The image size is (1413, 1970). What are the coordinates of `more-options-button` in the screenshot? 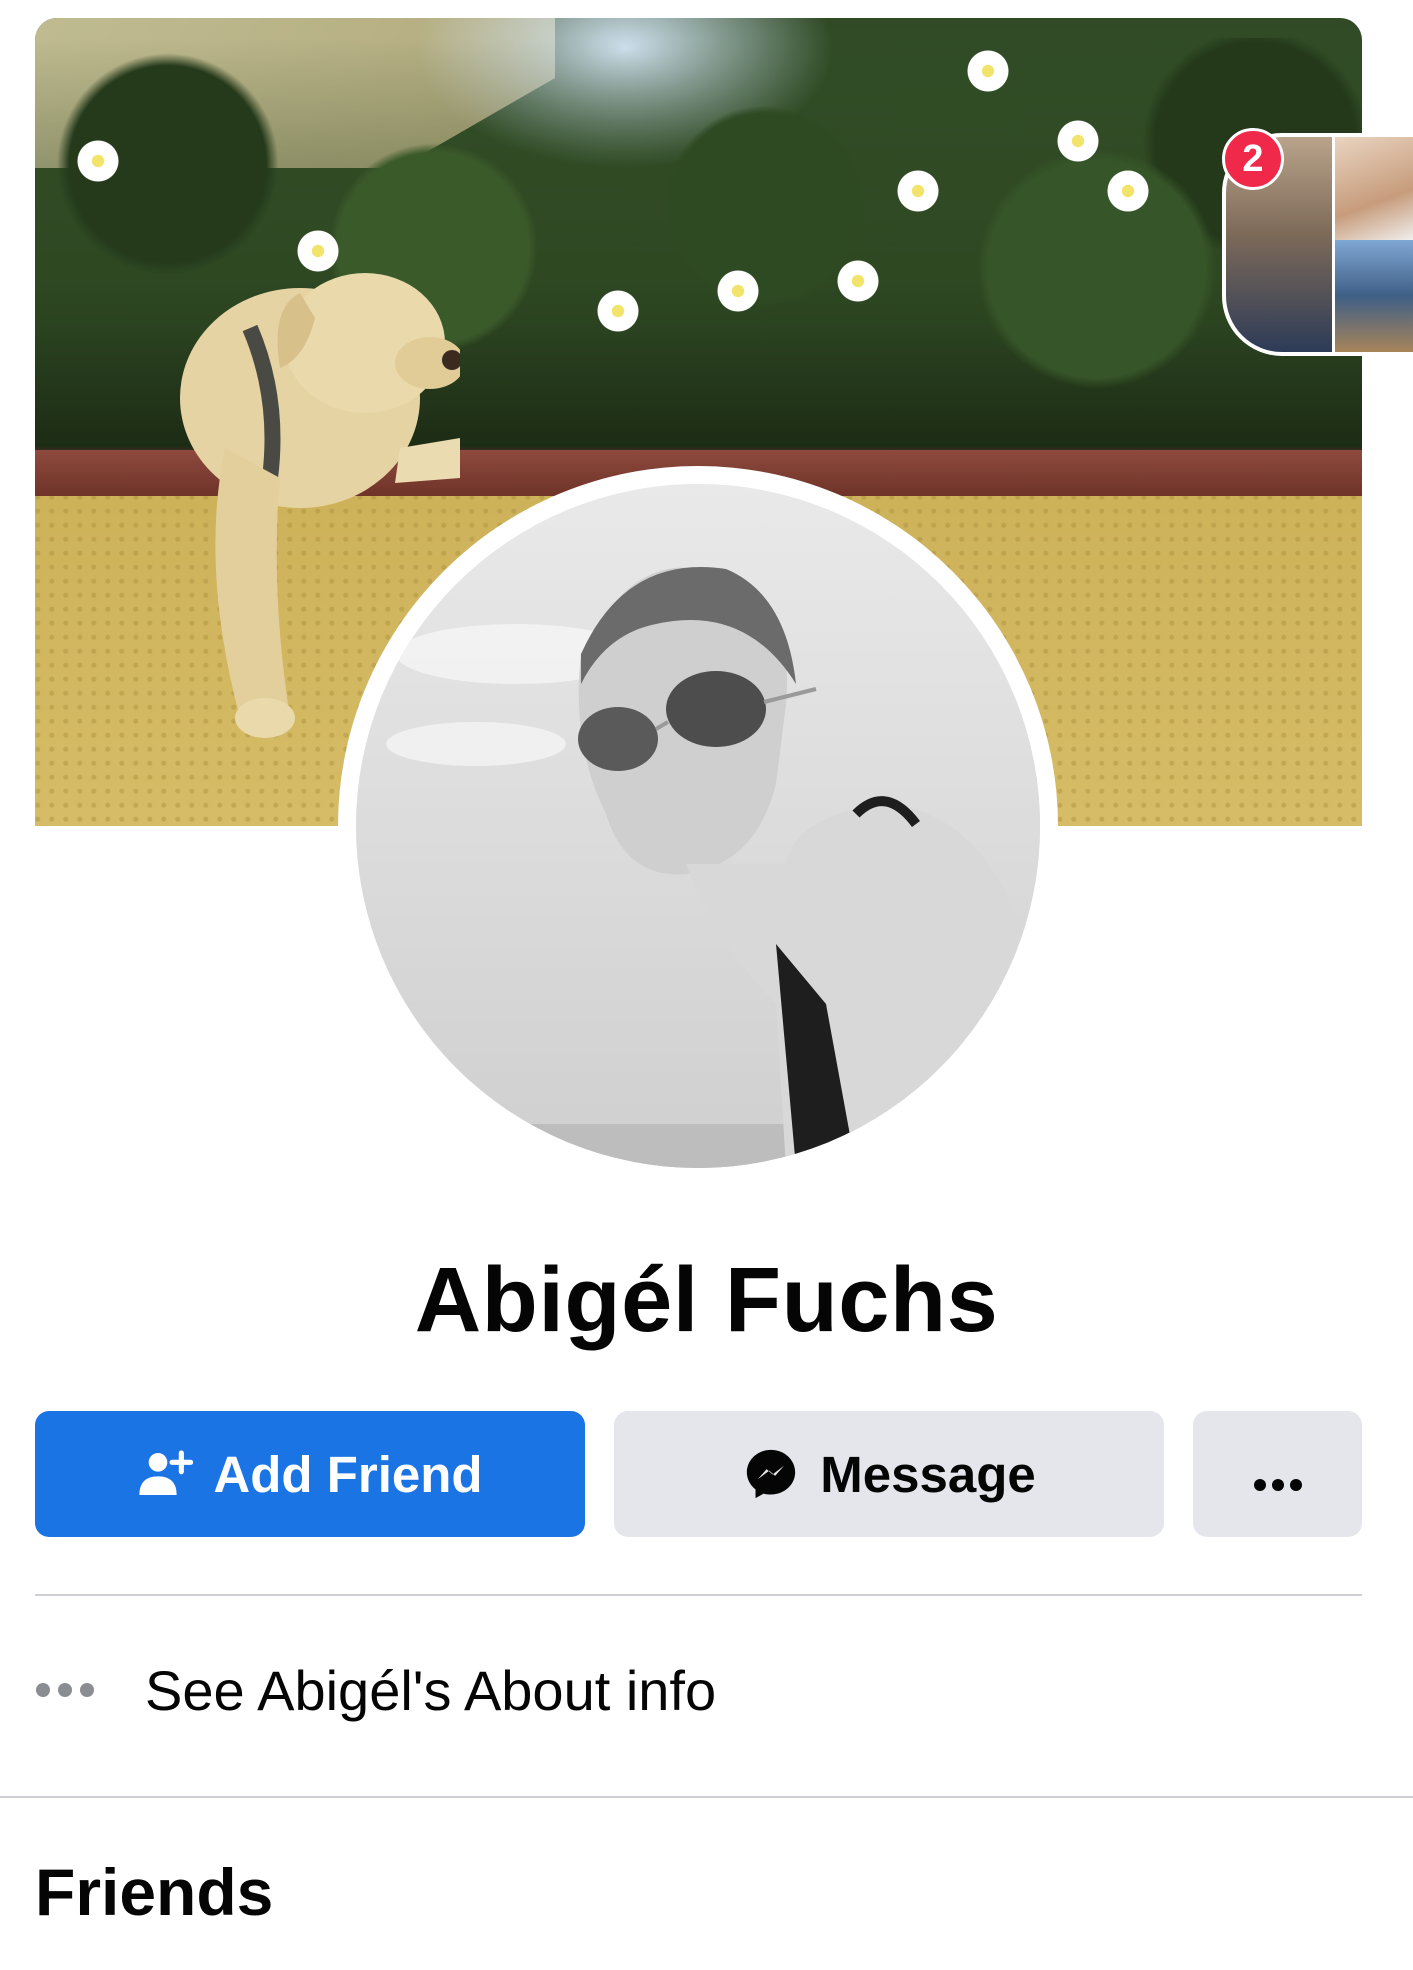 It's located at (1277, 1474).